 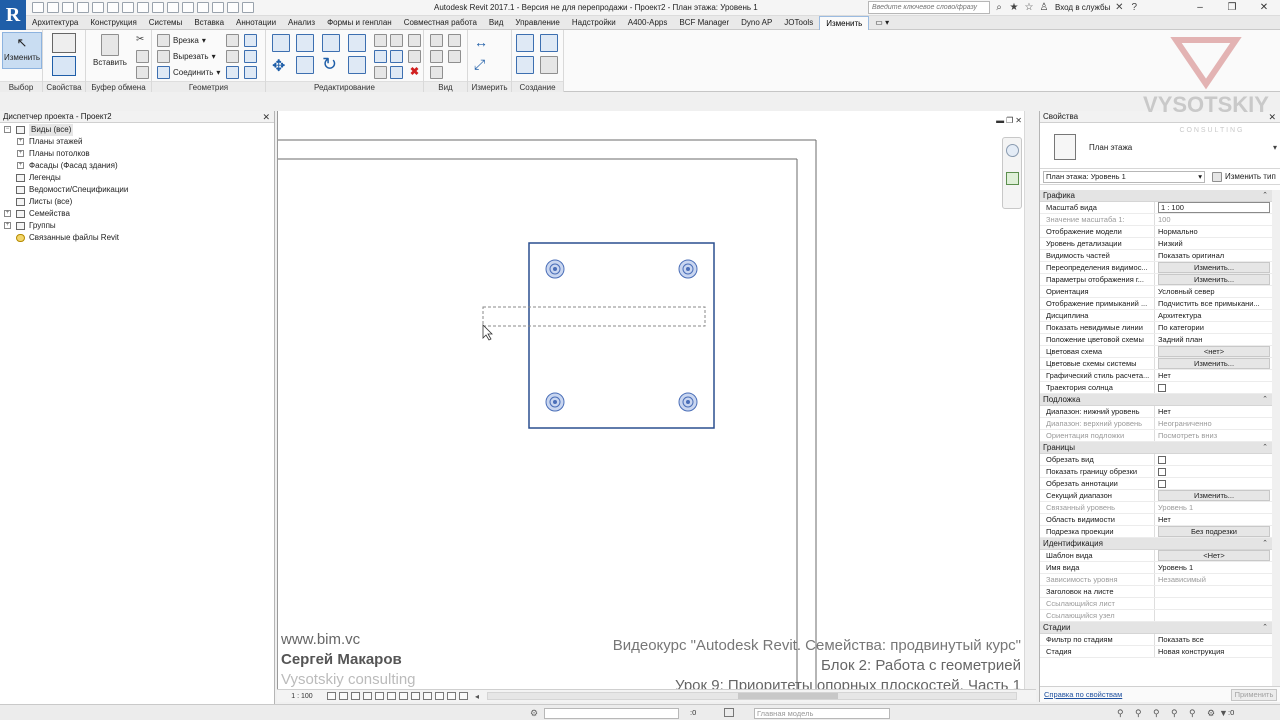 I want to click on wall-join-icon, so click(x=232, y=40).